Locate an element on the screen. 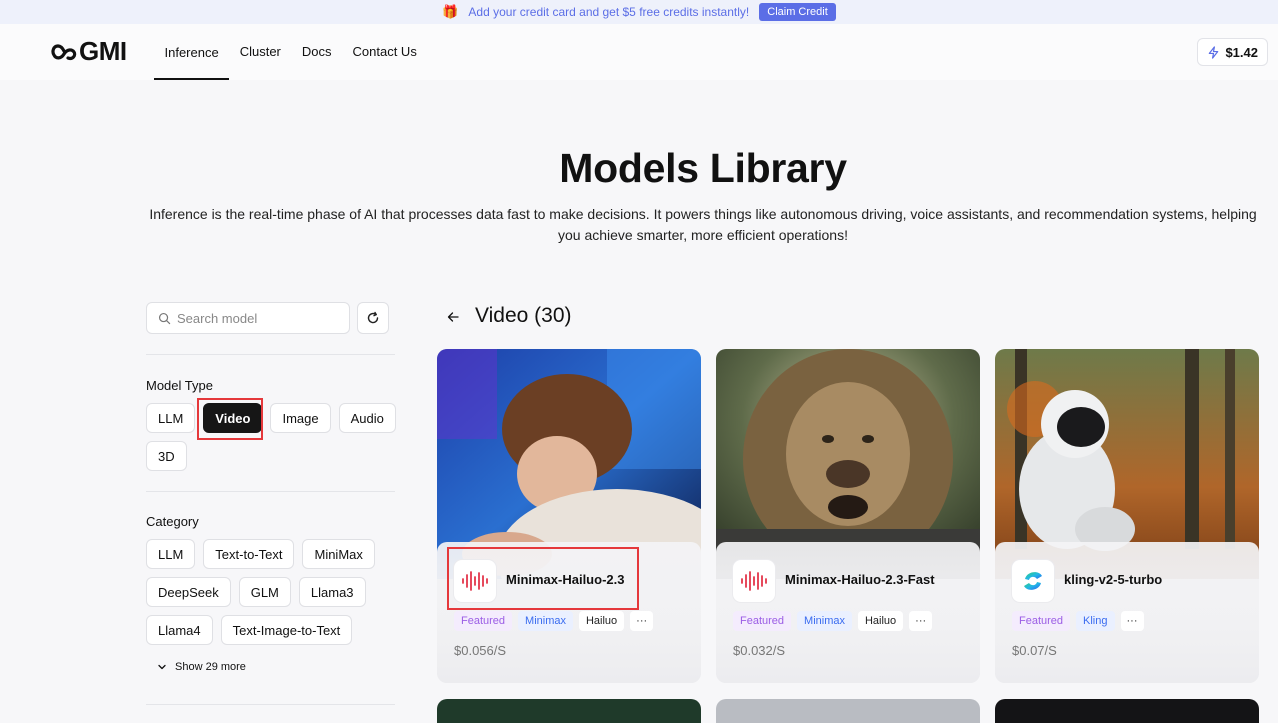  page-title: Models Library is located at coordinates (703, 168).